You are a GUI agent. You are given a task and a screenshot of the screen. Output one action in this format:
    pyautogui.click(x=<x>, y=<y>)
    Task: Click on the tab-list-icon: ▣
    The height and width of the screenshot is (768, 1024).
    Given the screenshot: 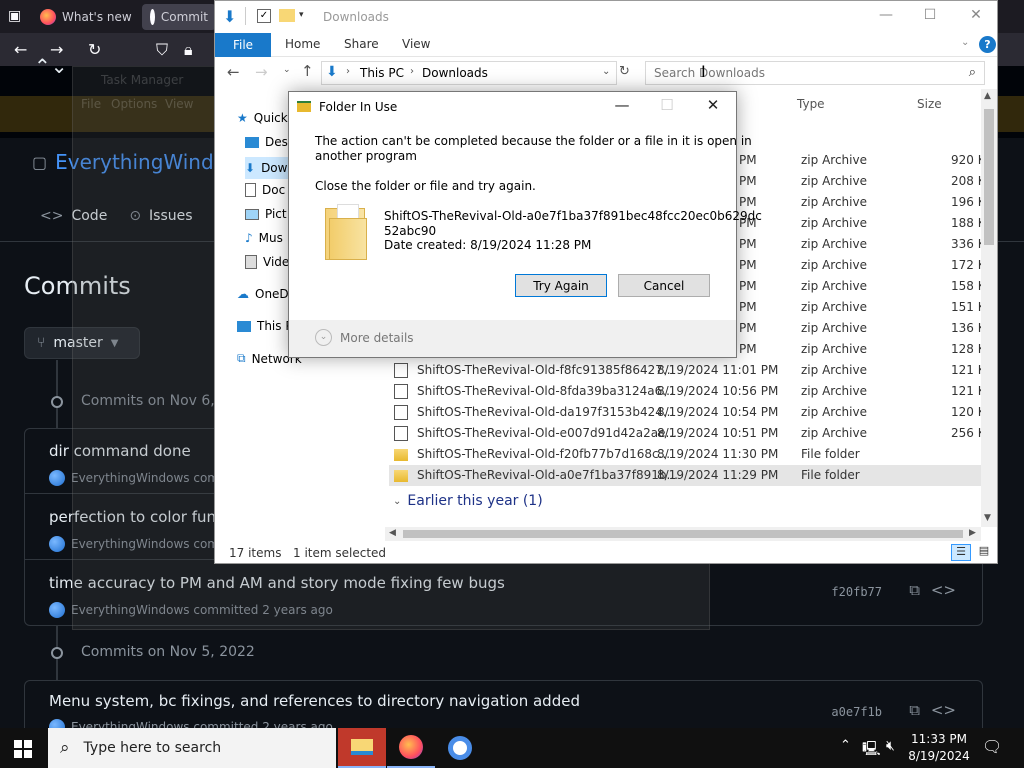 What is the action you would take?
    pyautogui.click(x=14, y=16)
    